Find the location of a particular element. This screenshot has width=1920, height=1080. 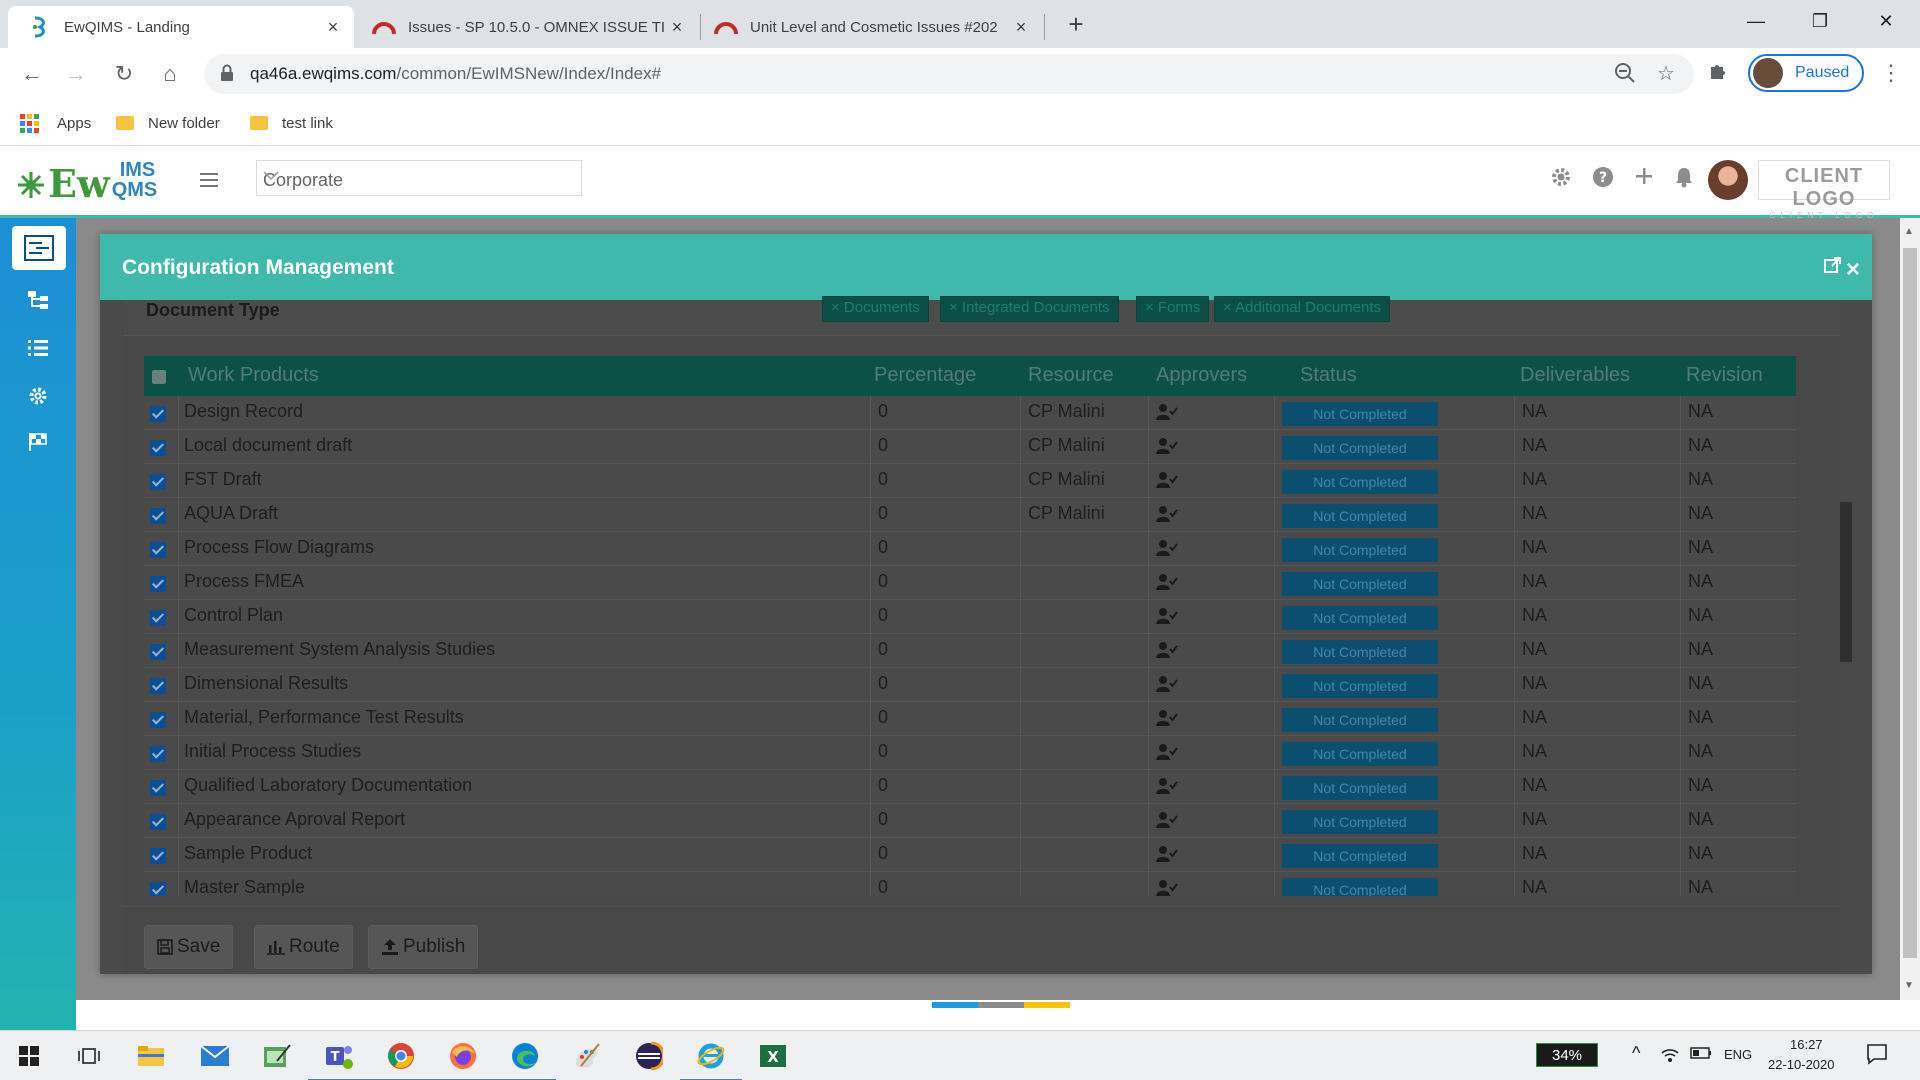

bookmark-apps: Apps is located at coordinates (55, 123).